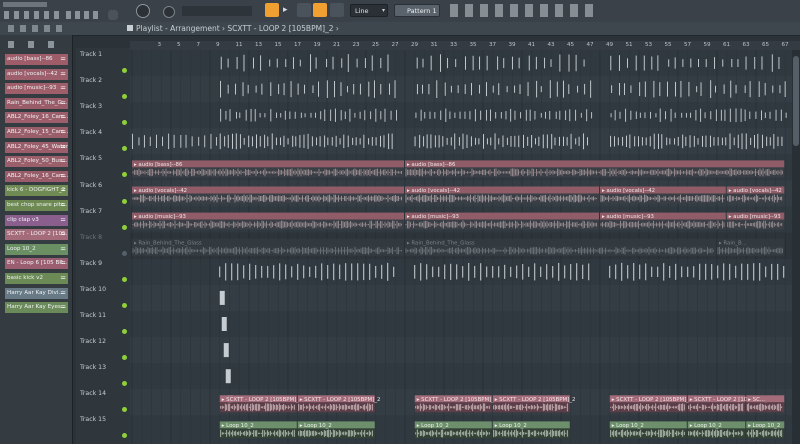  I want to click on track-label: Track 13, so click(93, 367).